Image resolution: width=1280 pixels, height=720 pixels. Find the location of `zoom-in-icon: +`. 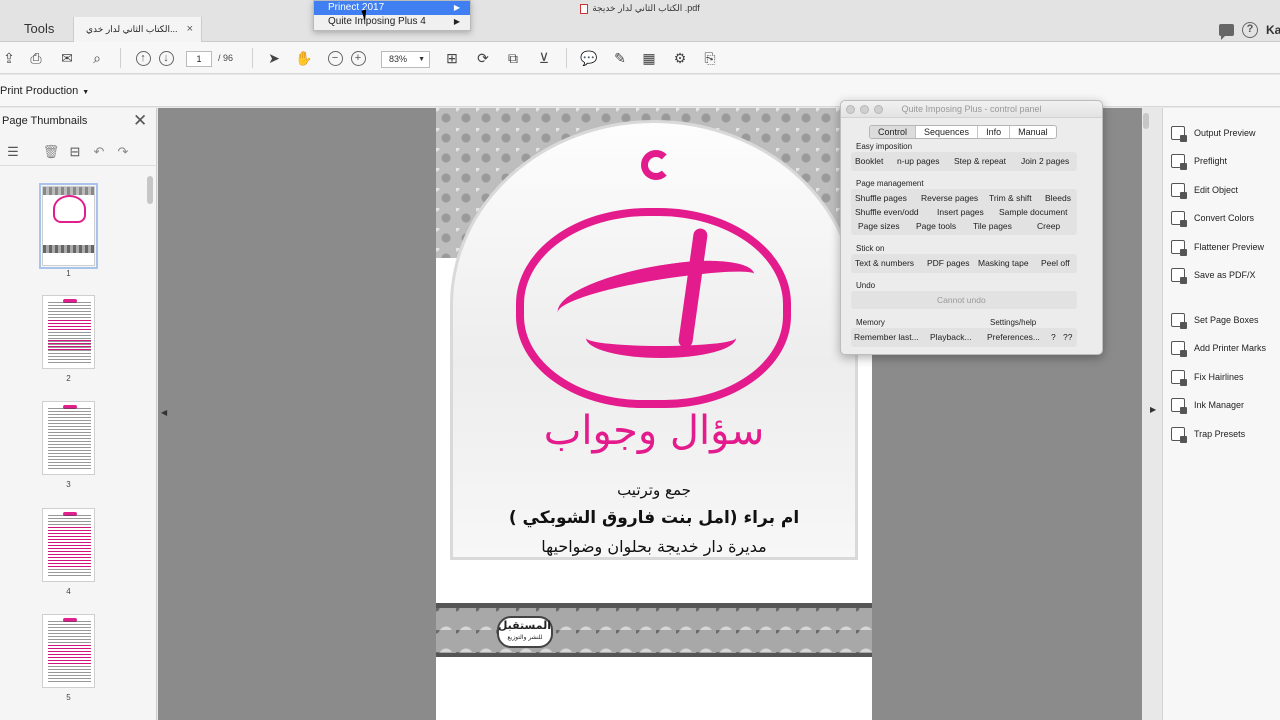

zoom-in-icon: + is located at coordinates (358, 58).